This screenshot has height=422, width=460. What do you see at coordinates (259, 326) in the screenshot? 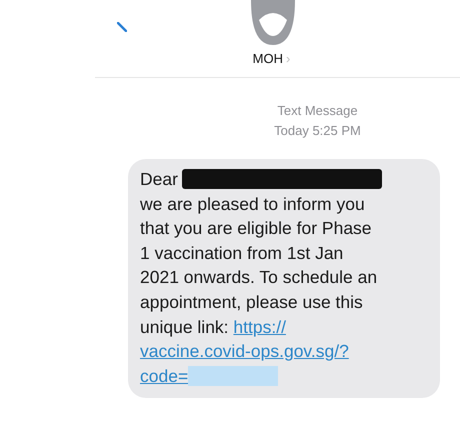
I see `link-text: https://` at bounding box center [259, 326].